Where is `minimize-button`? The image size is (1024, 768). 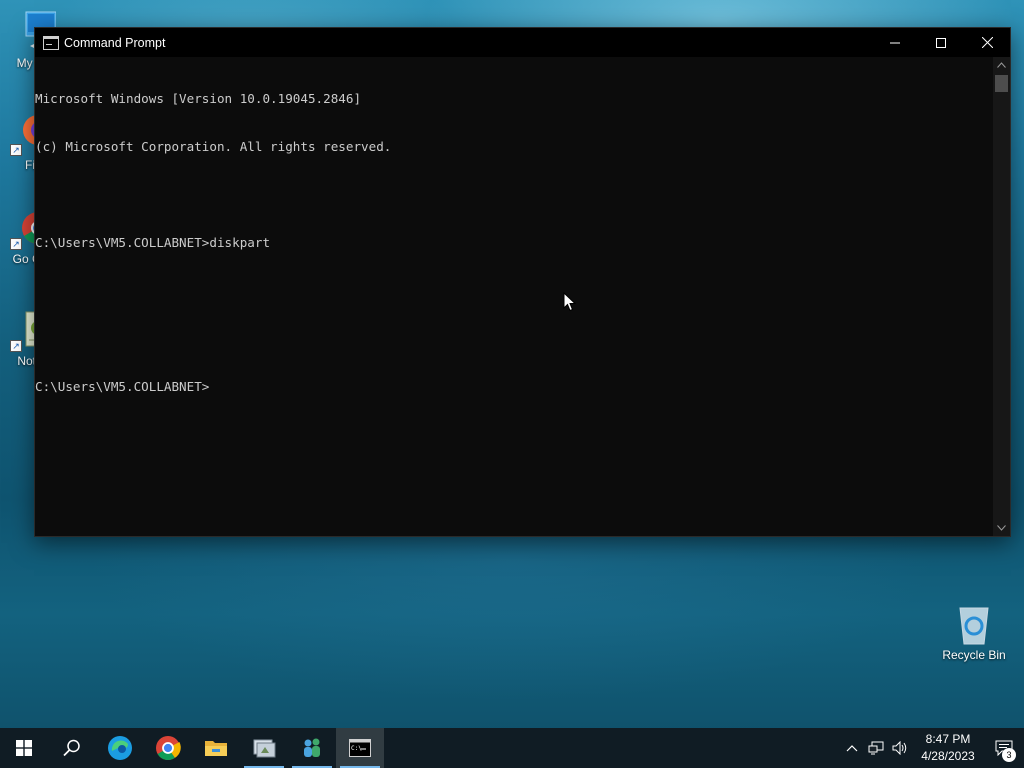
minimize-button is located at coordinates (895, 42).